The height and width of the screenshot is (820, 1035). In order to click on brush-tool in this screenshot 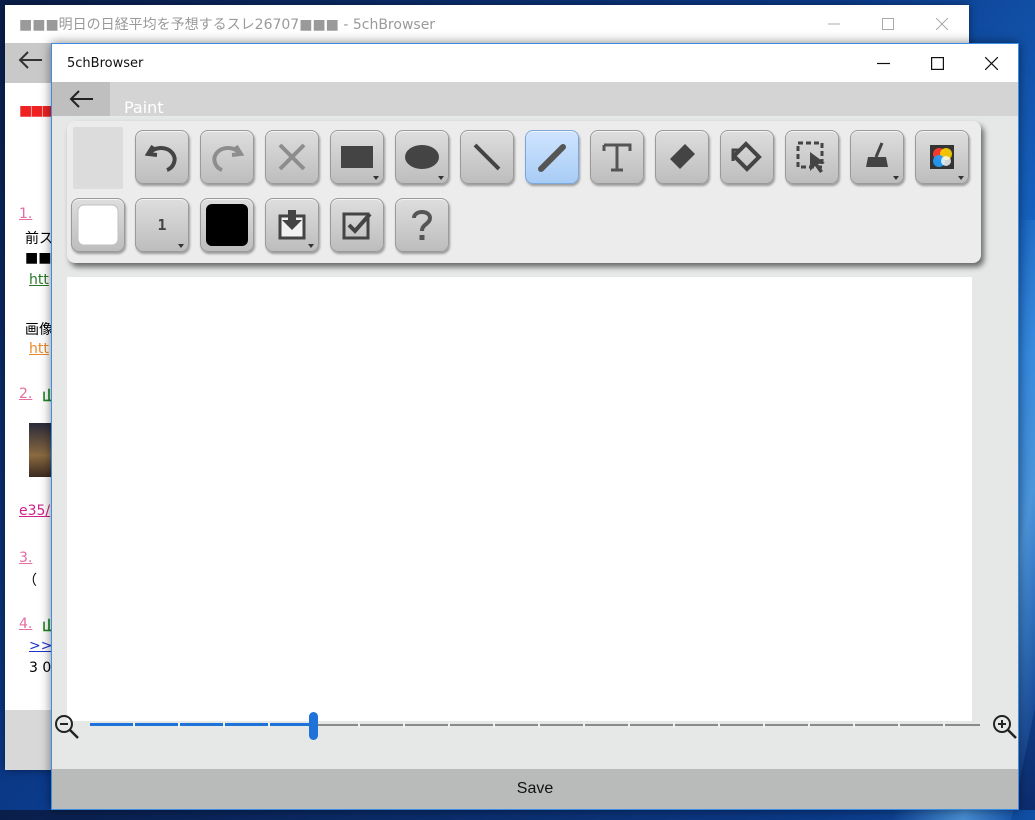, I will do `click(877, 157)`.